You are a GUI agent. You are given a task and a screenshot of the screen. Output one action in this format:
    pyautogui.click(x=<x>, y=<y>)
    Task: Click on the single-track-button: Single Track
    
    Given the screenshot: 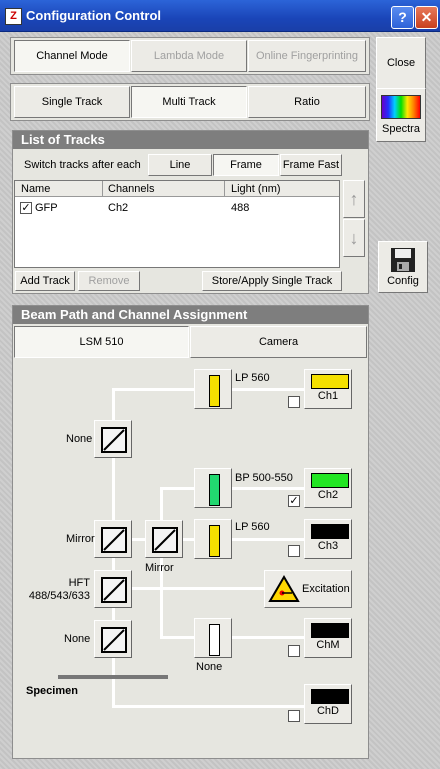 What is the action you would take?
    pyautogui.click(x=72, y=102)
    